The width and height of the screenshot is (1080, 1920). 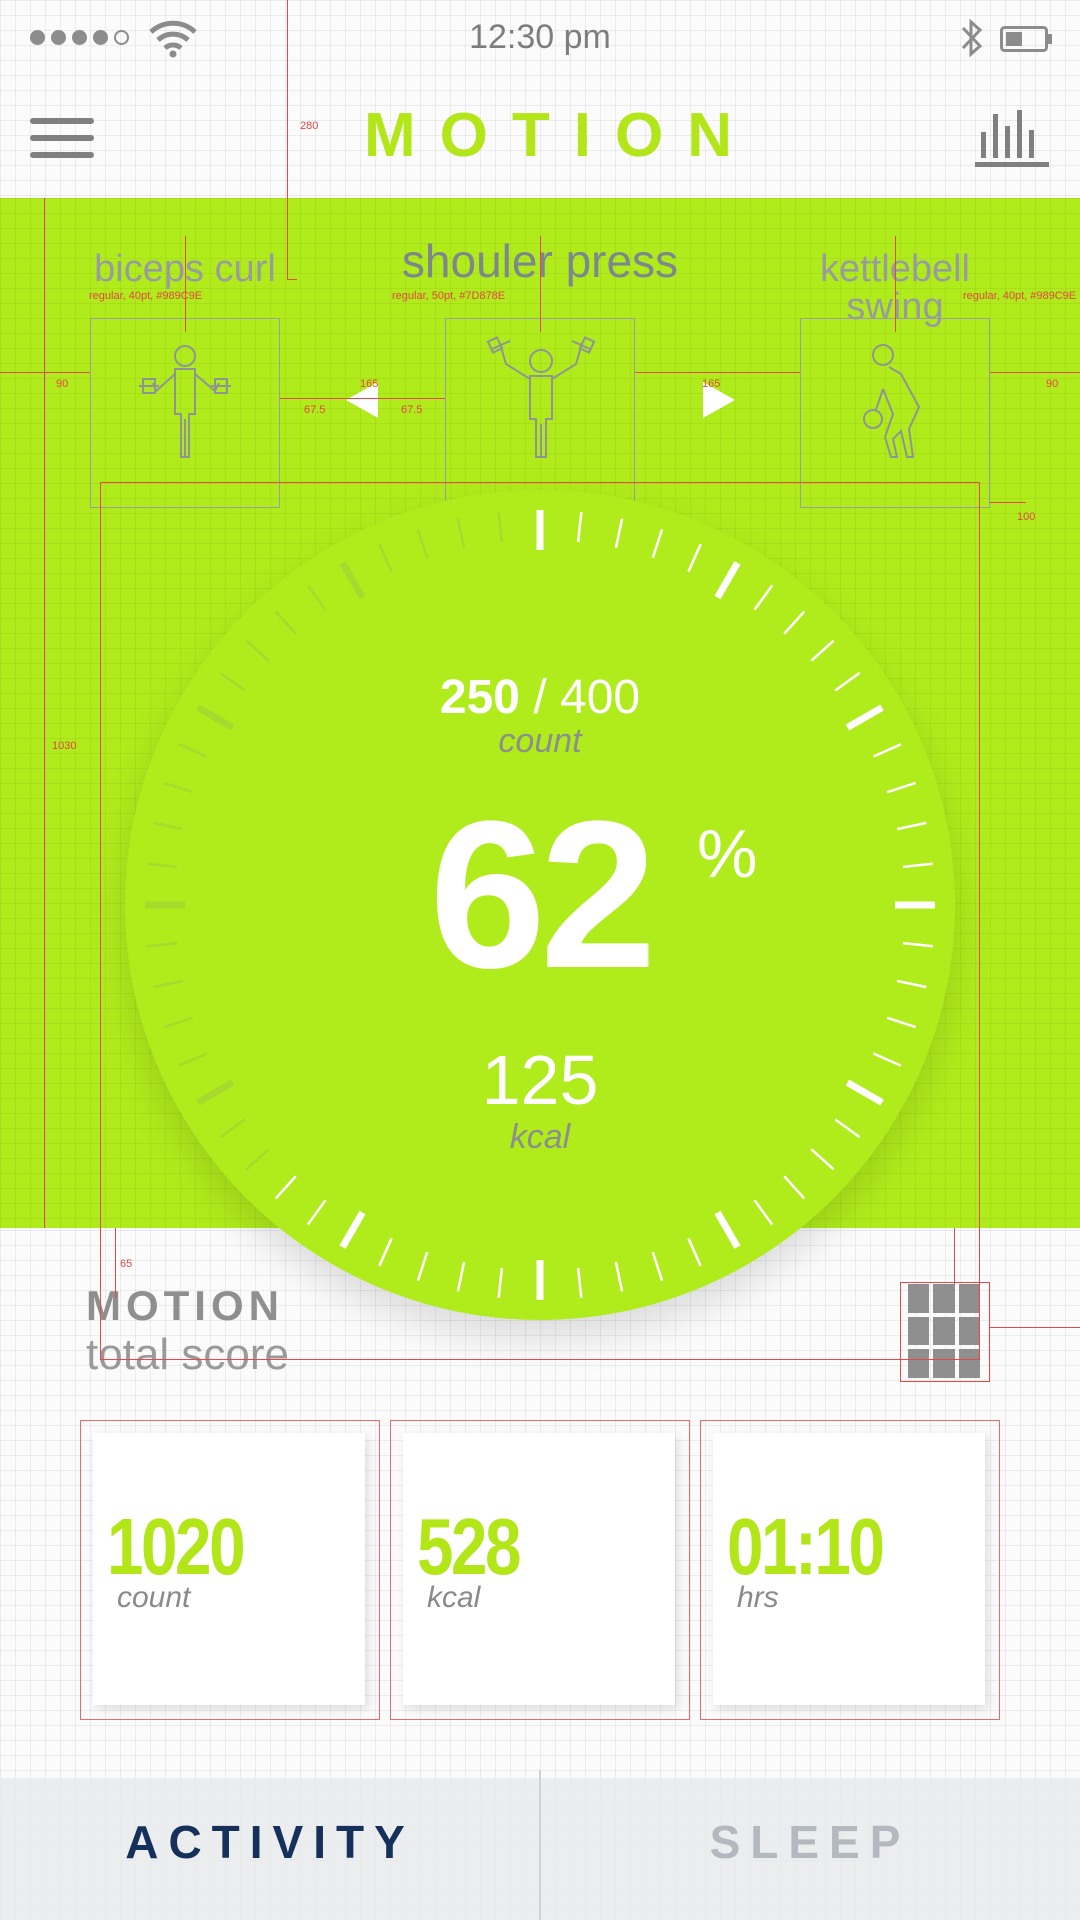 I want to click on card-unit: count, so click(x=154, y=1597).